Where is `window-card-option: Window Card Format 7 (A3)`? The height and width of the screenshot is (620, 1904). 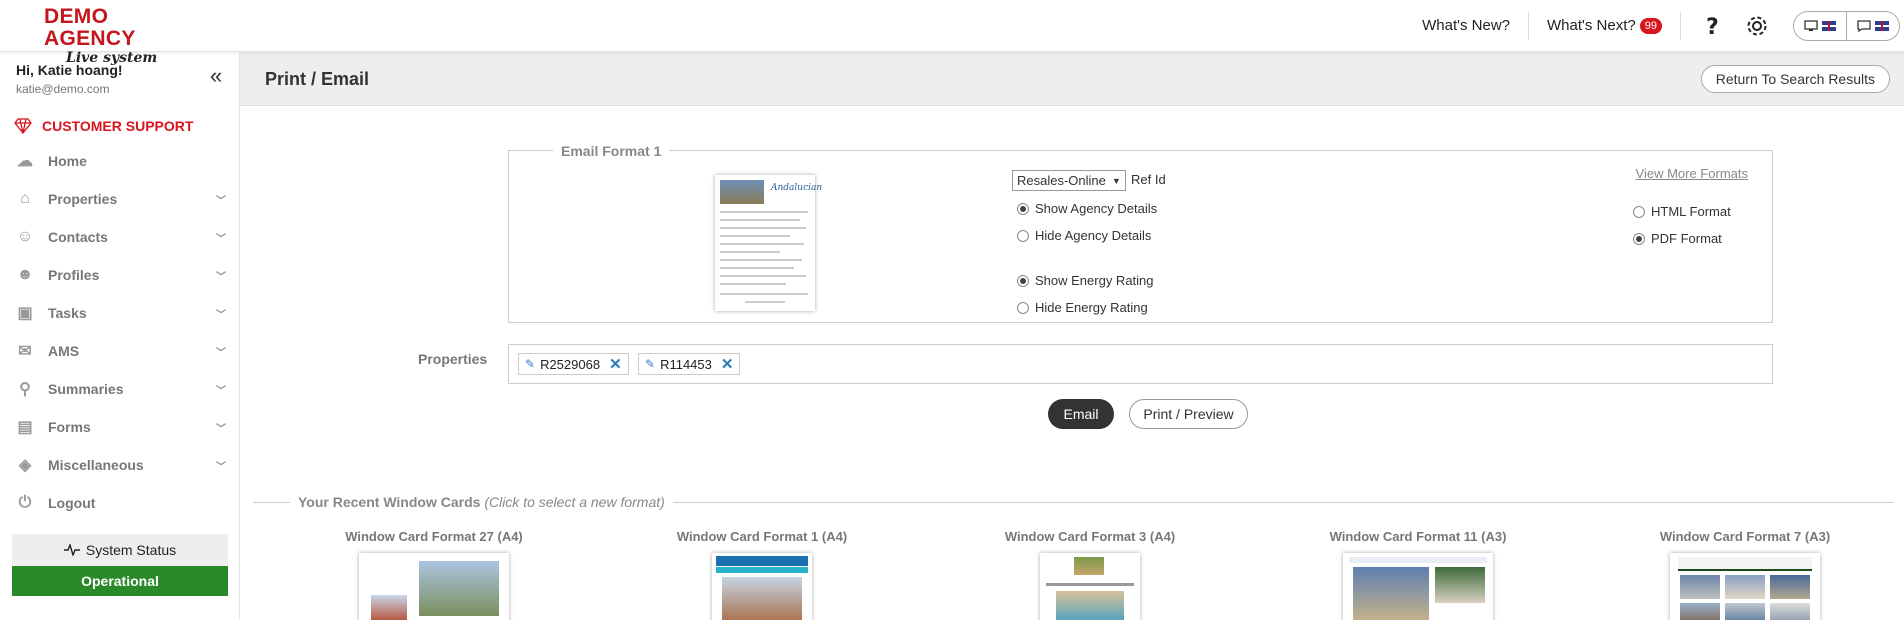 window-card-option: Window Card Format 7 (A3) is located at coordinates (1745, 574).